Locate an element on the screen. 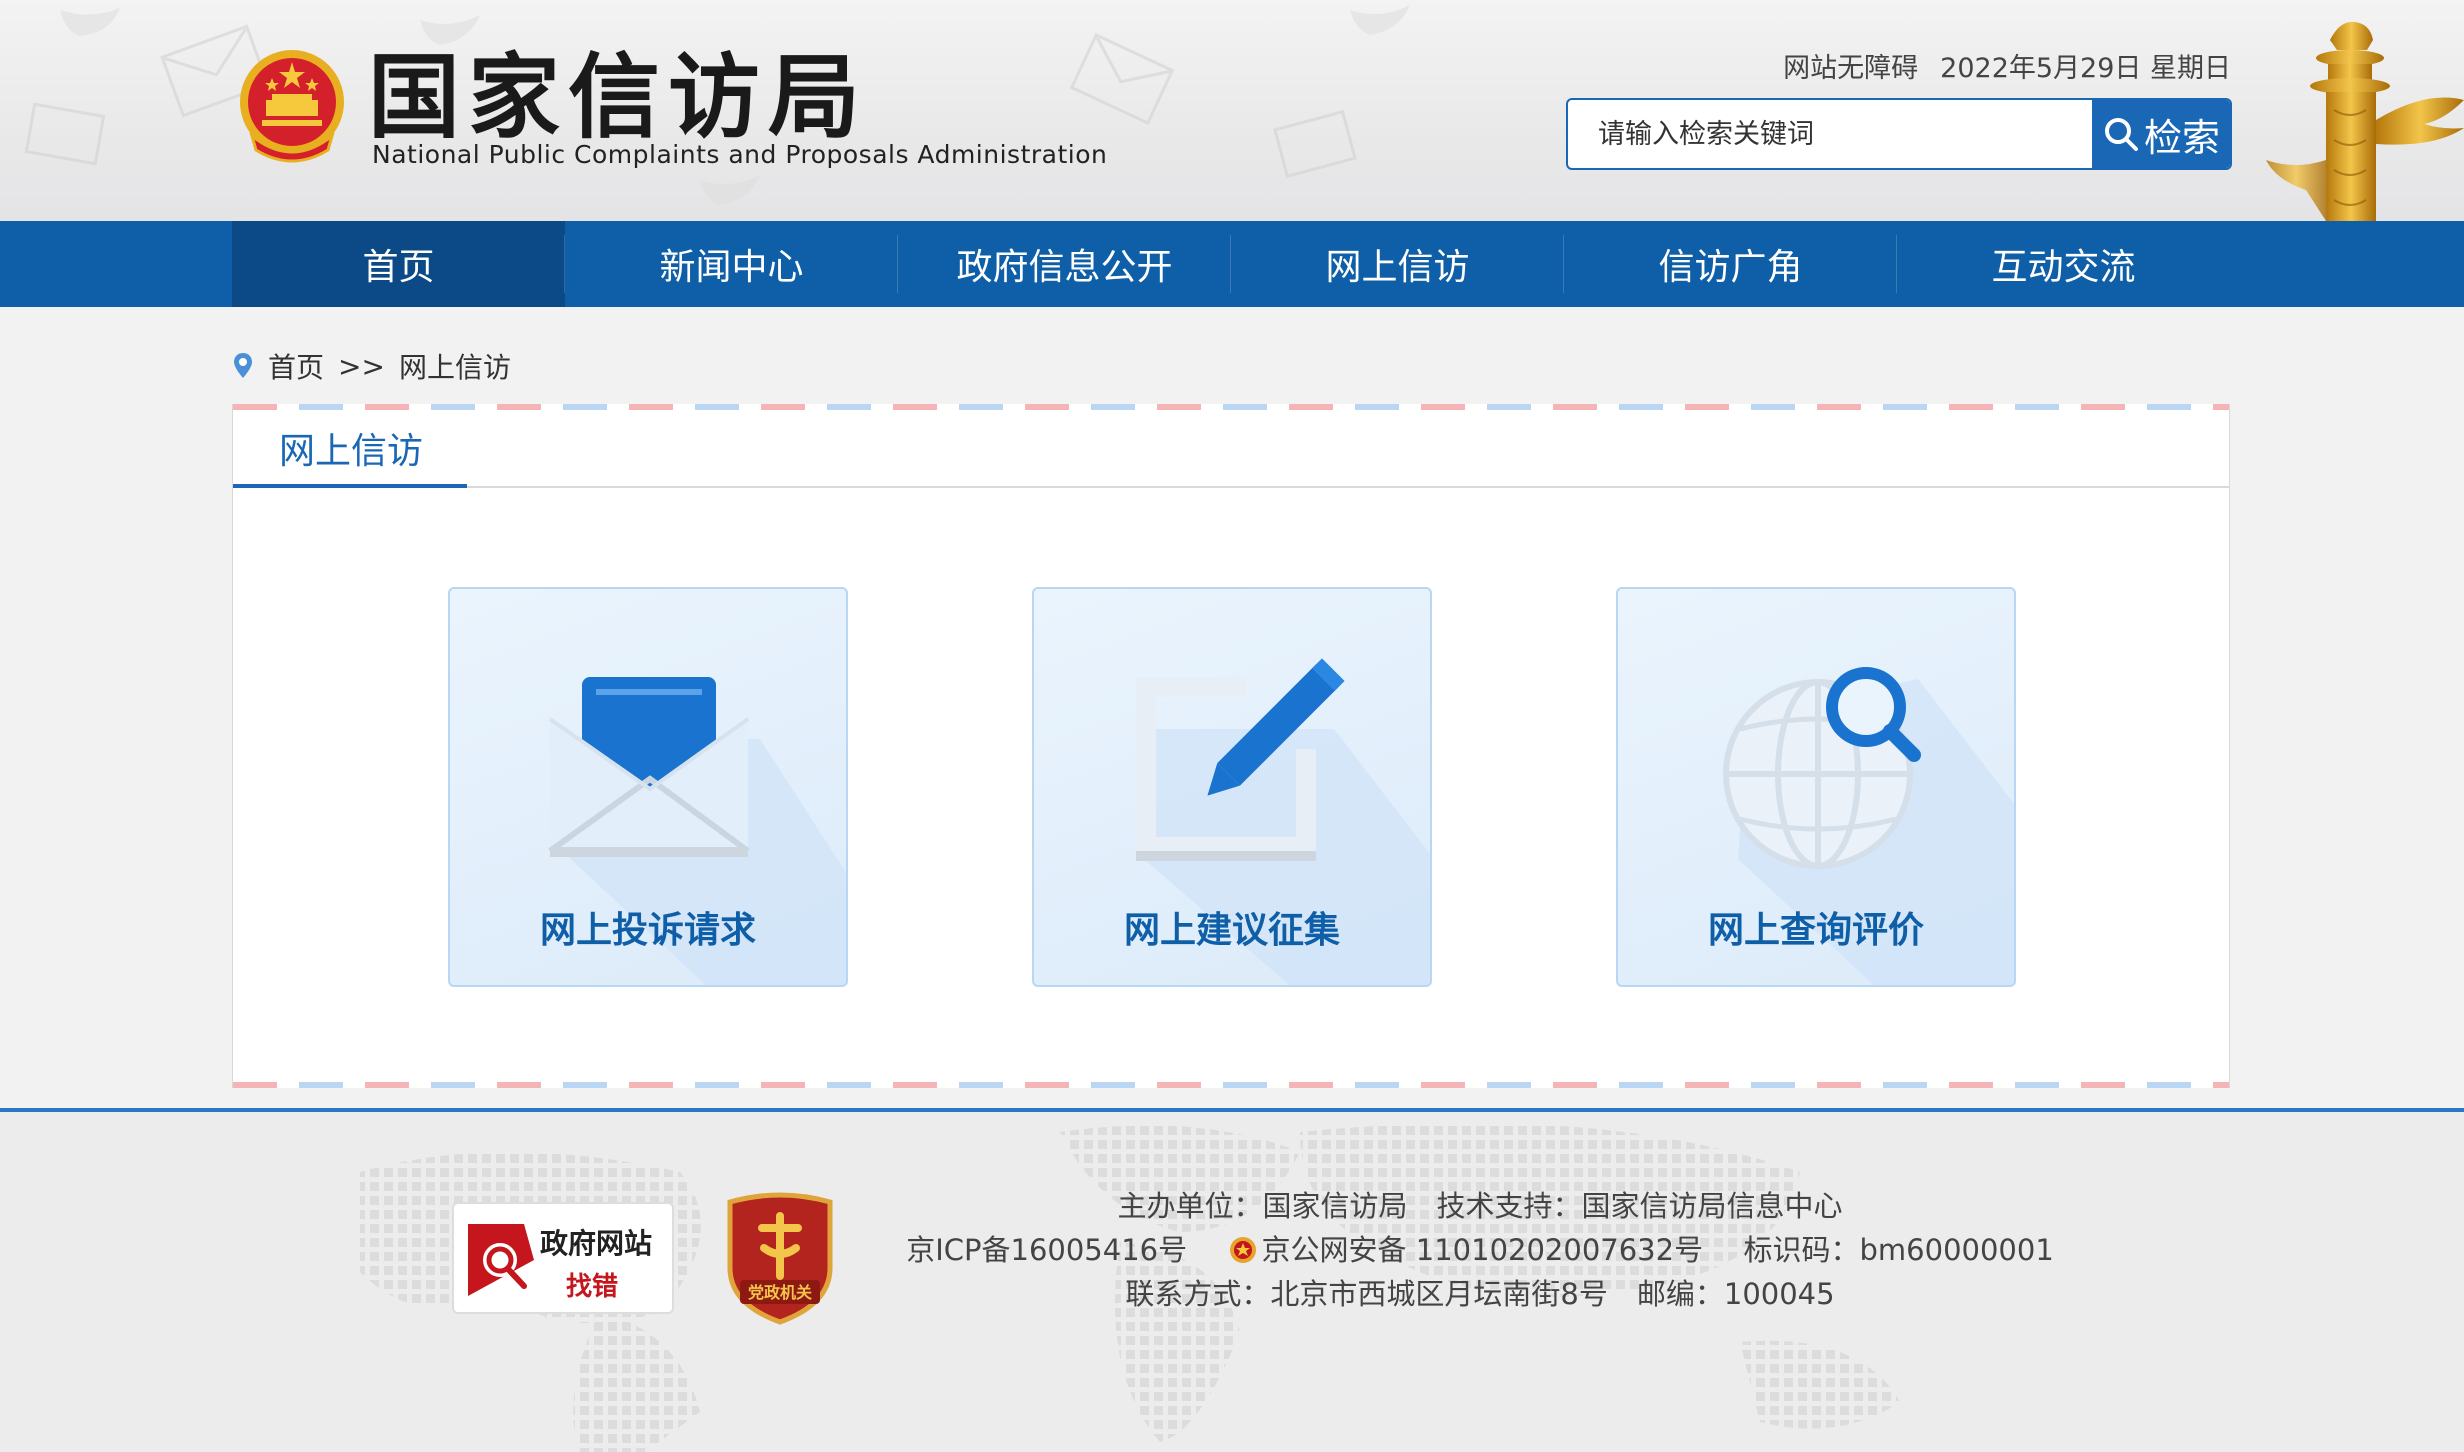 This screenshot has width=2464, height=1452. huabiao-pillar-icon is located at coordinates (2365, 121).